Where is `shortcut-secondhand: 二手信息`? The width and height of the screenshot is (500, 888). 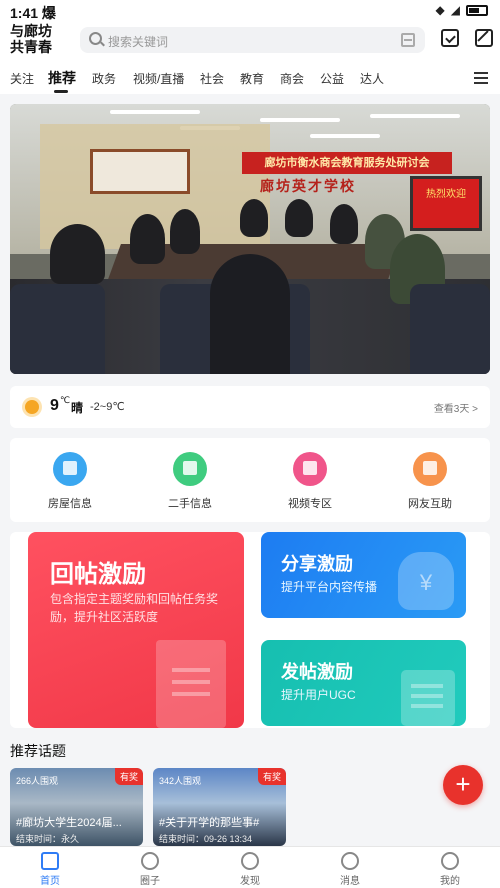 shortcut-secondhand: 二手信息 is located at coordinates (190, 481).